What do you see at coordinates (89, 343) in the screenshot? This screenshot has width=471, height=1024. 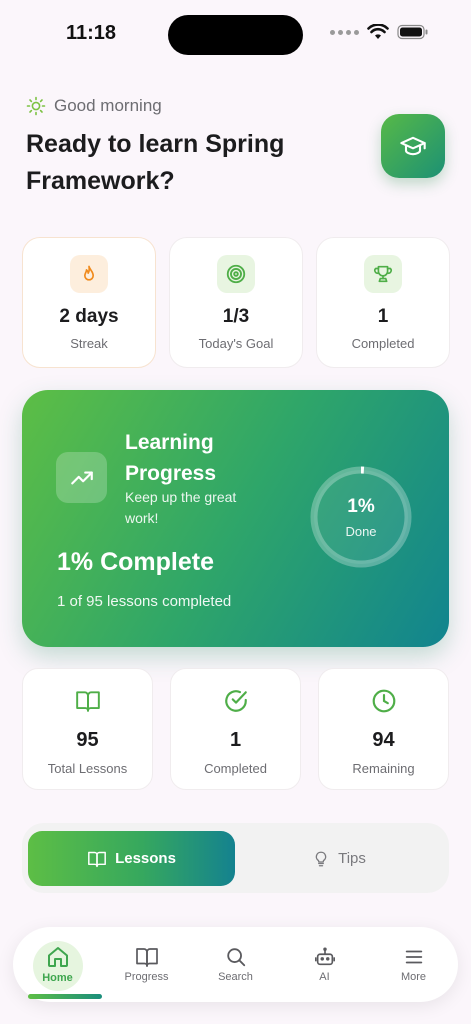 I see `streak-label: Streak` at bounding box center [89, 343].